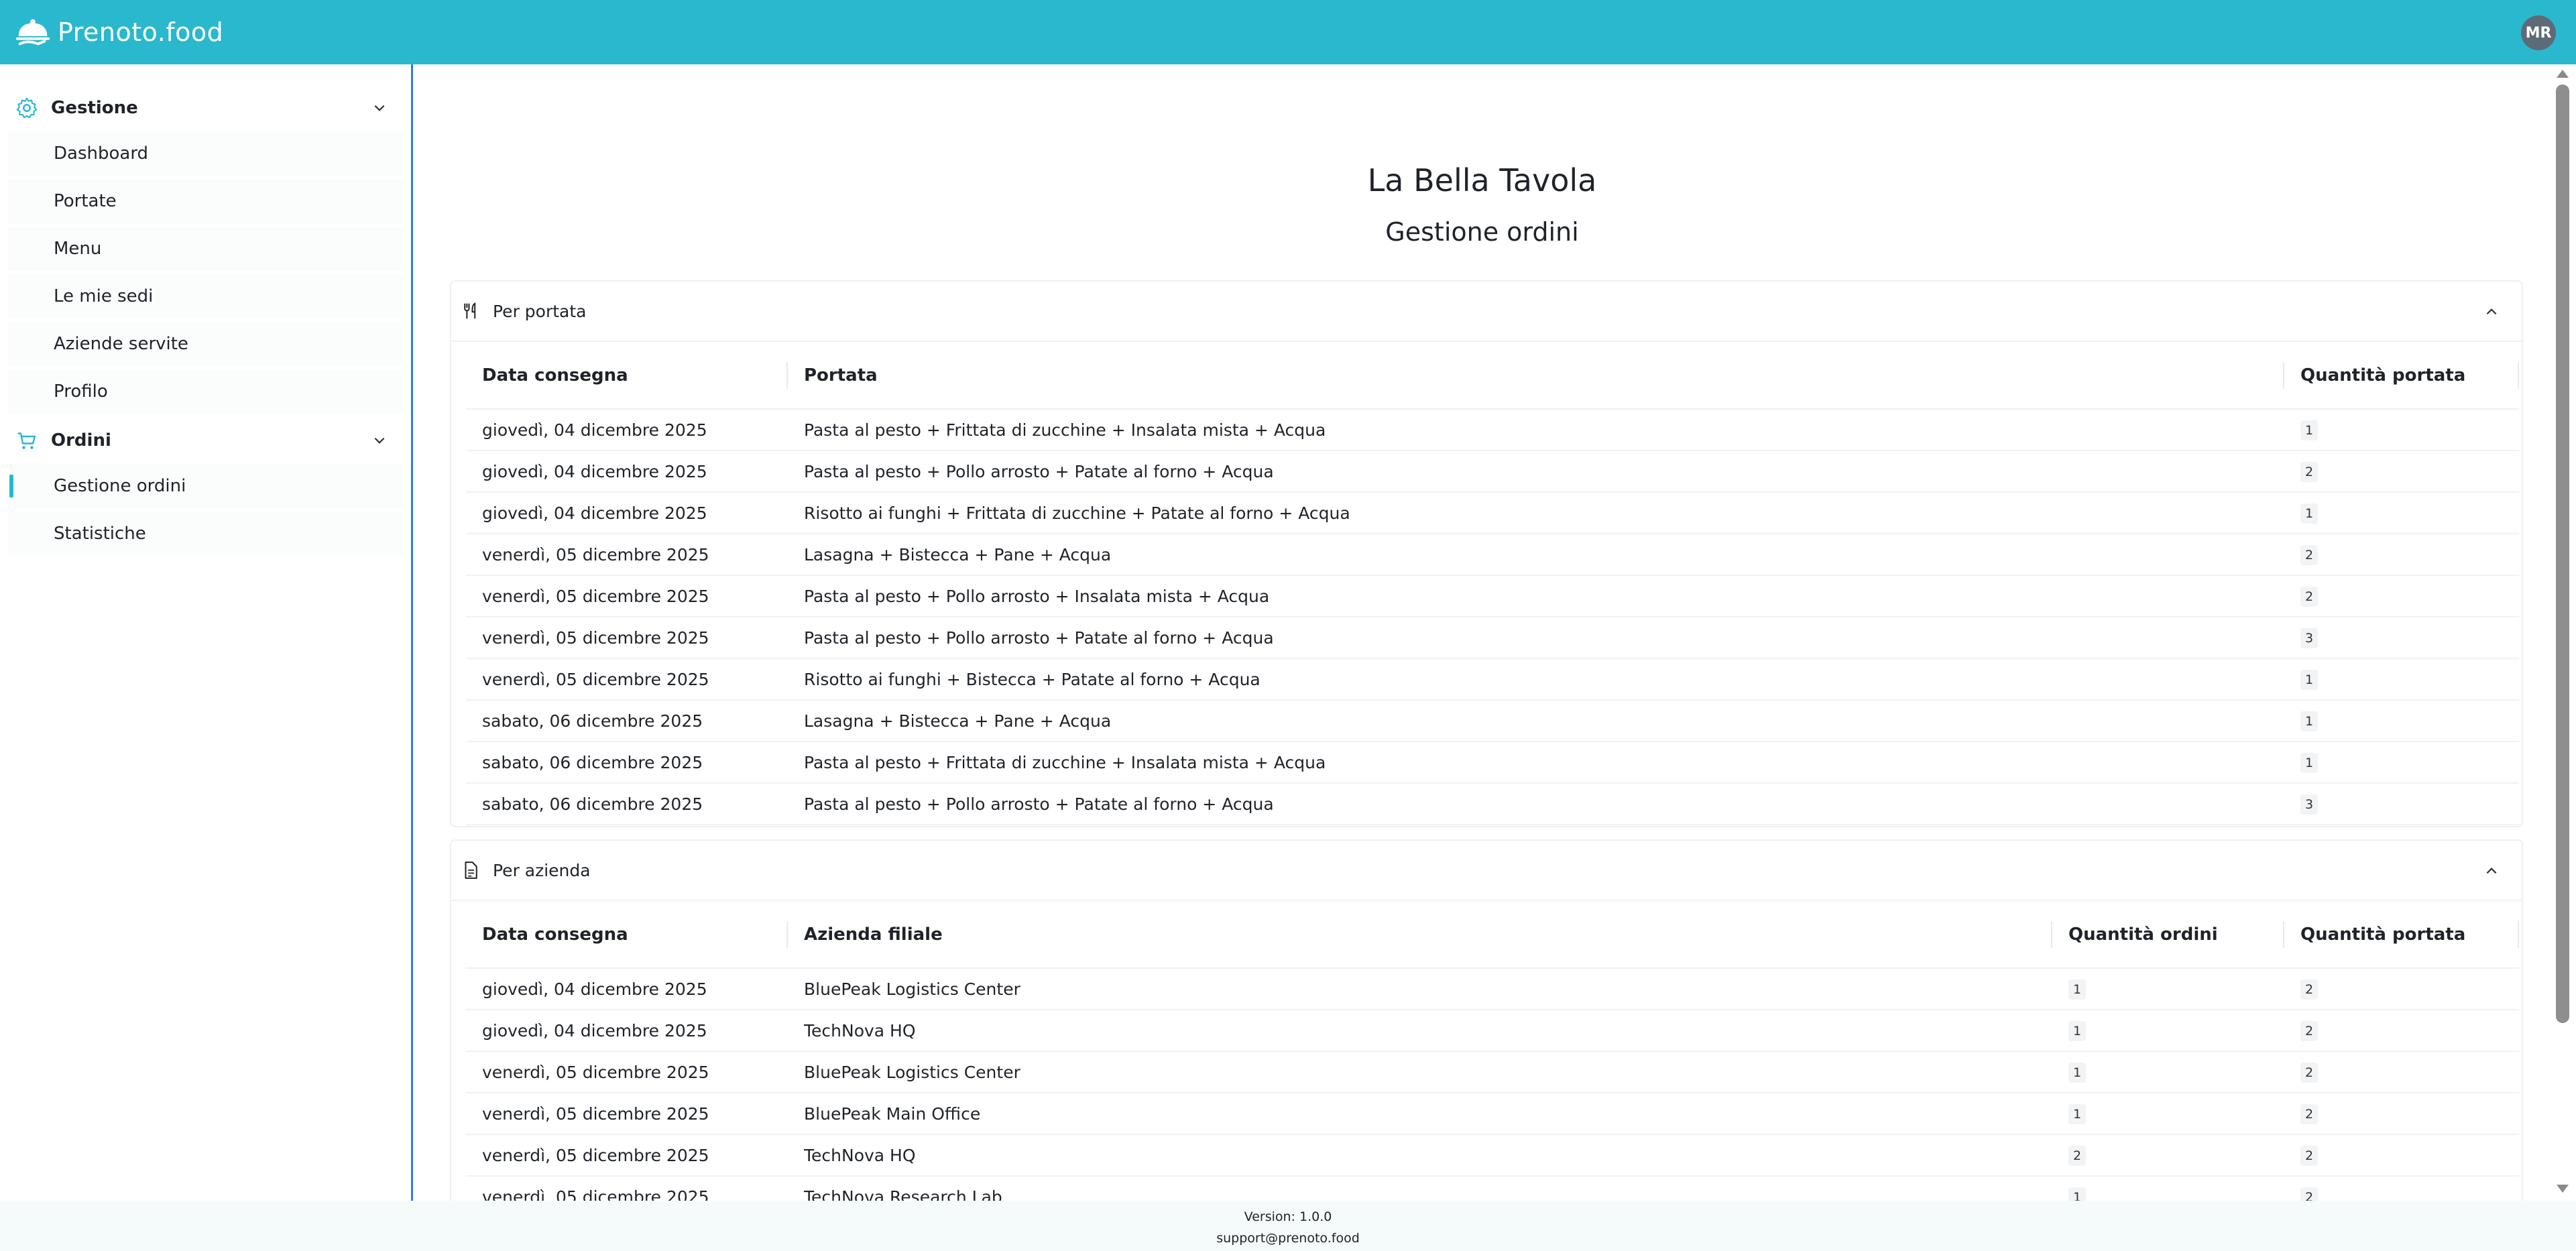  Describe the element at coordinates (205, 296) in the screenshot. I see `sidebar-item-le-mie-sedi: Le mie sedi` at that location.